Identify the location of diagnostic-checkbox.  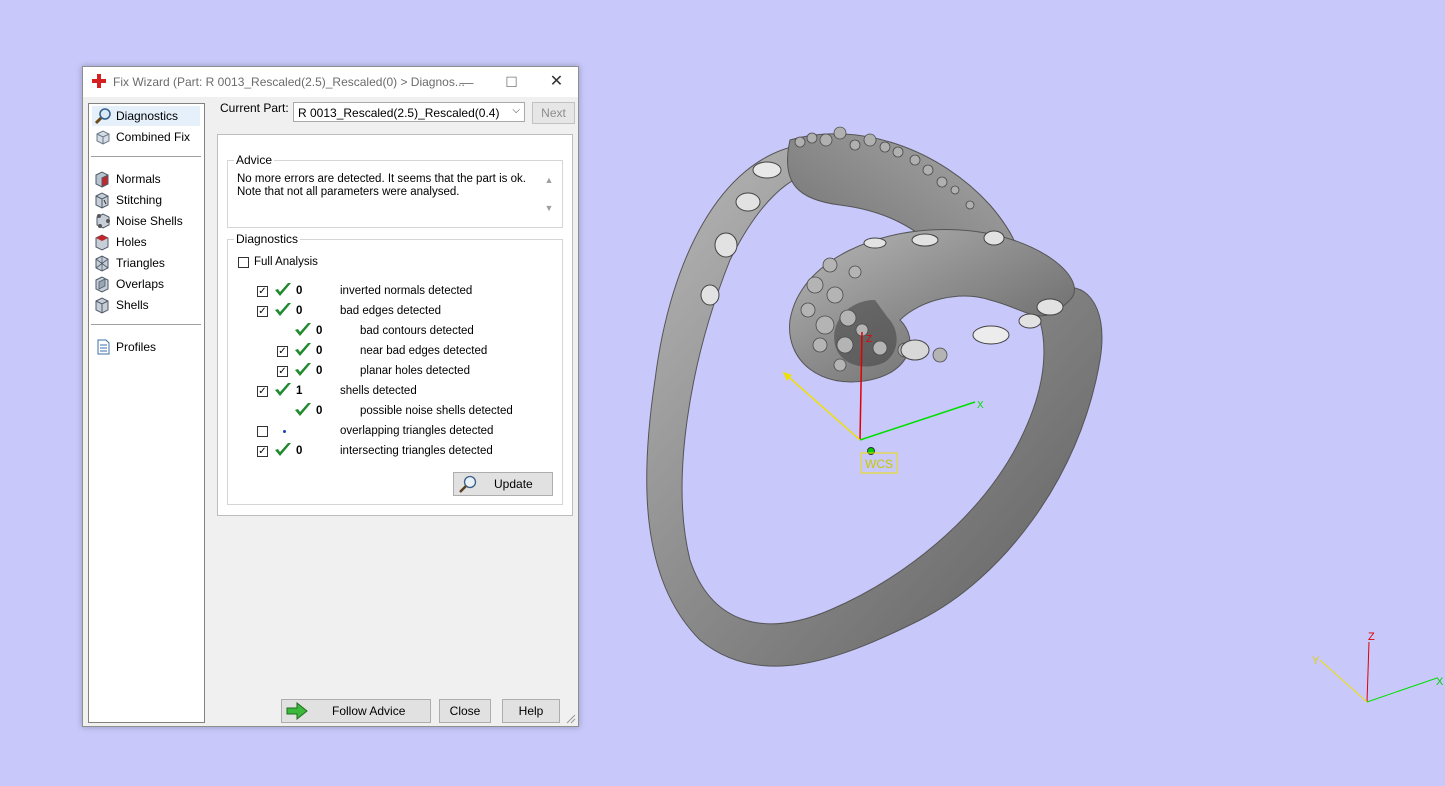
(262, 431).